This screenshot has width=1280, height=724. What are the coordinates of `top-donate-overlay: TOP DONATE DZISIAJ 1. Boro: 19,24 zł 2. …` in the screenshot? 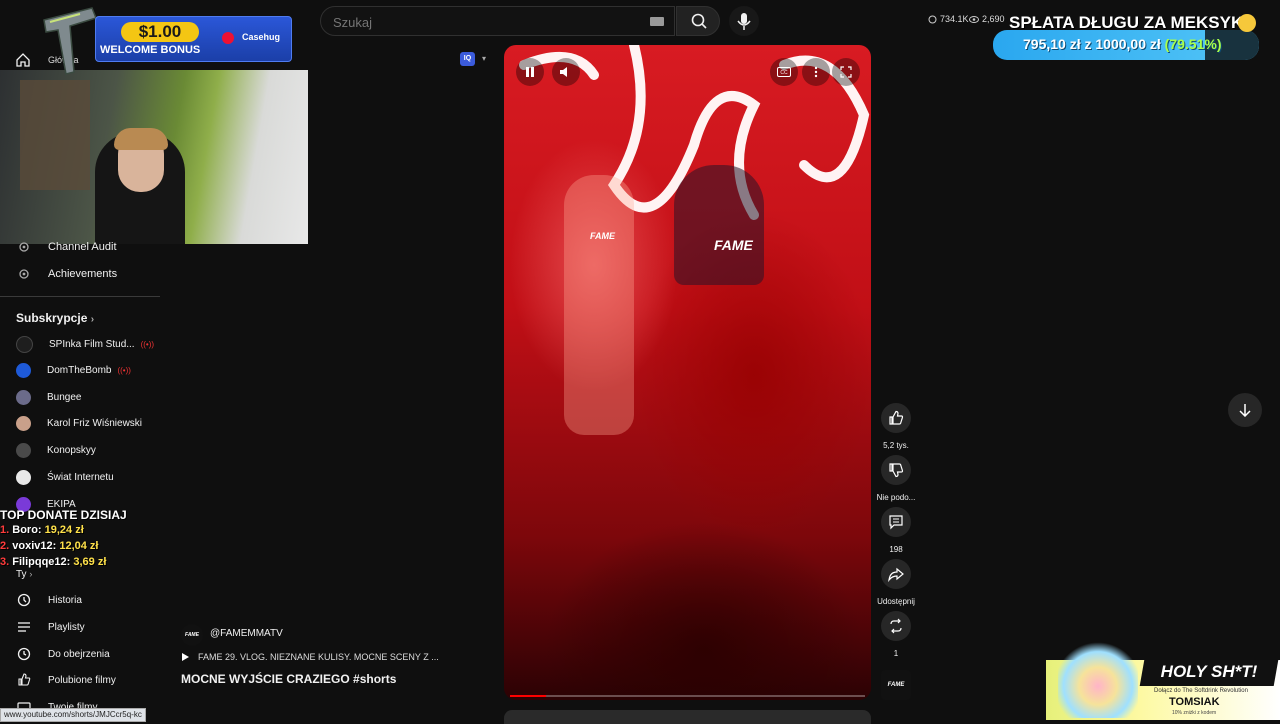 It's located at (80, 539).